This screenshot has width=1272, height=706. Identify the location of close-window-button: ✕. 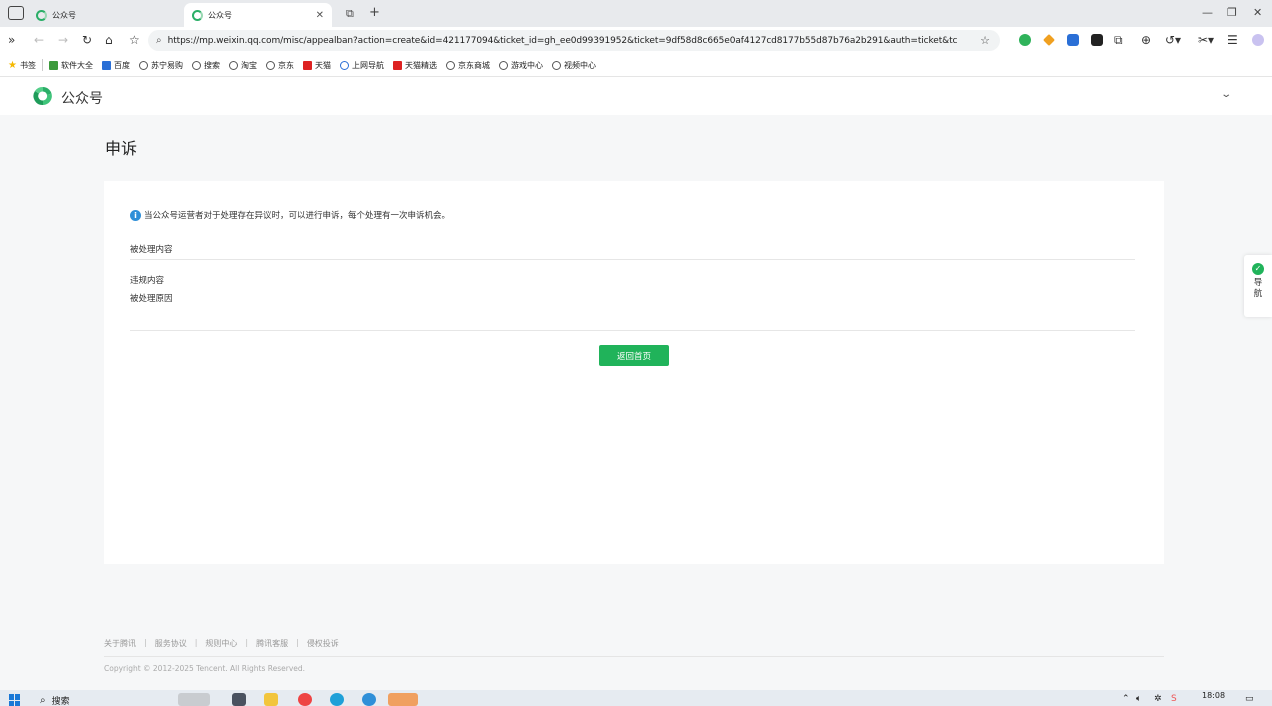
(1257, 12).